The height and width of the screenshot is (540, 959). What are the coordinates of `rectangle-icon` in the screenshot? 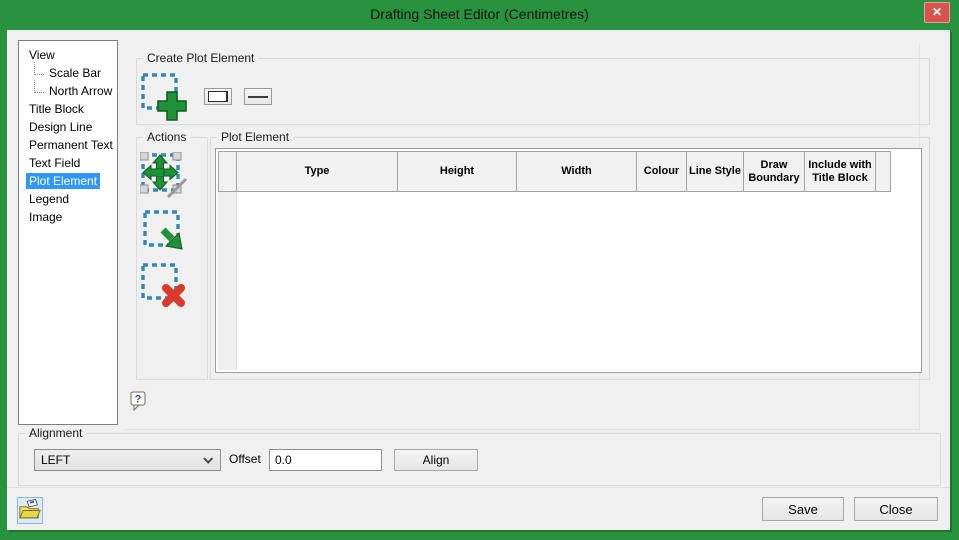 It's located at (218, 96).